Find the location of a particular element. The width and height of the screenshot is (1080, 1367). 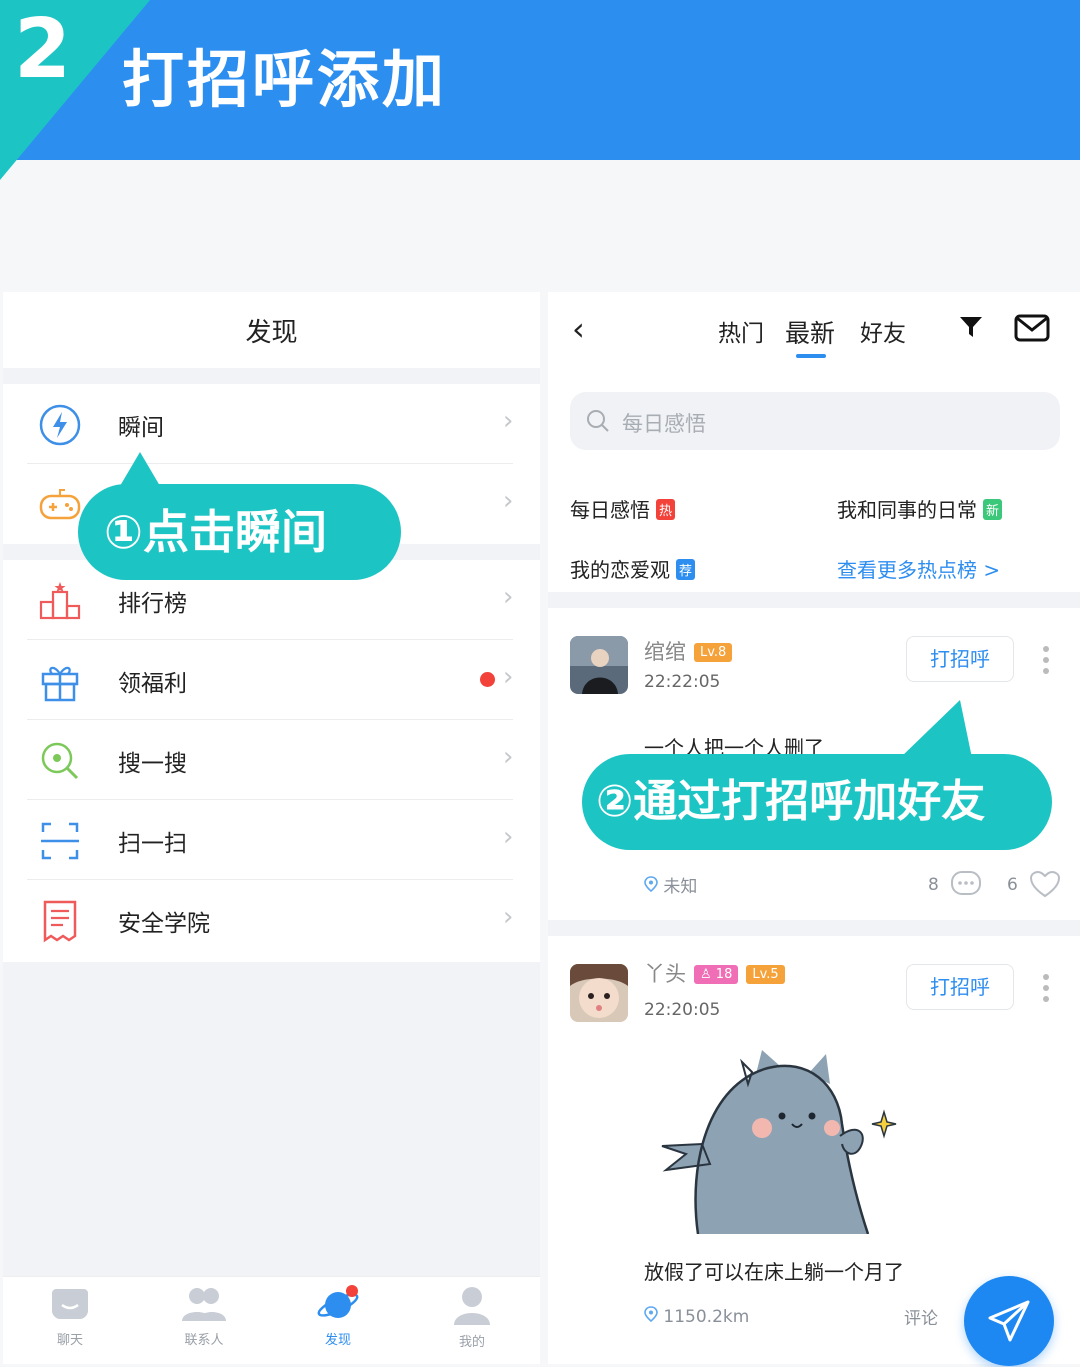

search-circle-icon is located at coordinates (60, 761).